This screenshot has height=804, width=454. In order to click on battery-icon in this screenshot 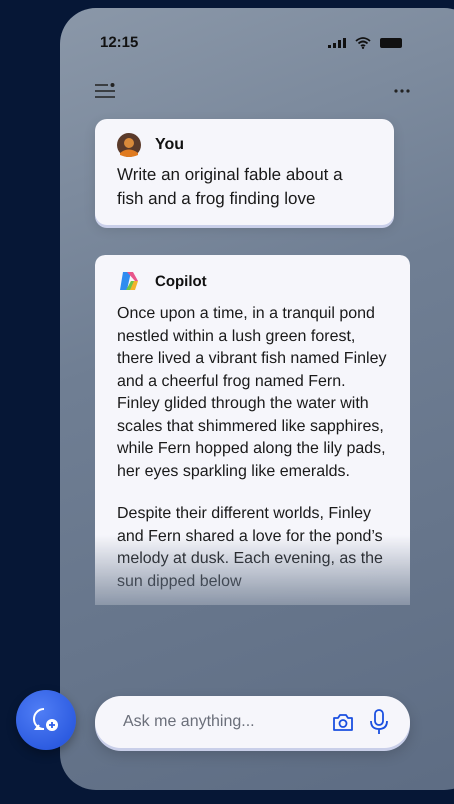, I will do `click(391, 43)`.